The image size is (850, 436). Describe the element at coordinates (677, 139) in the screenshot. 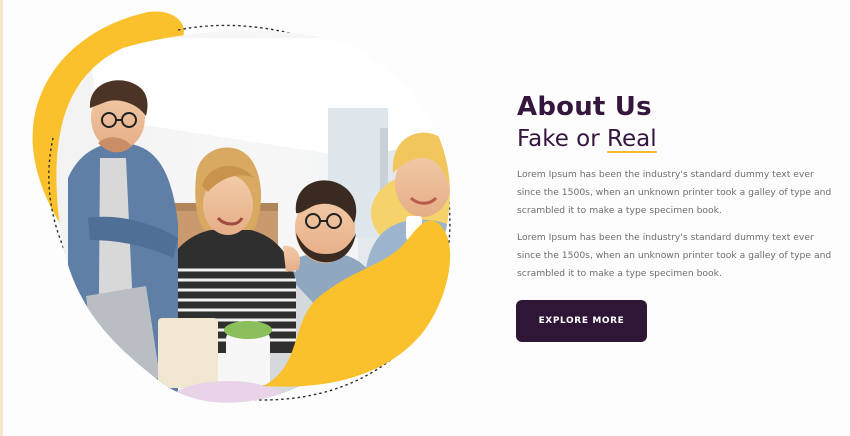

I see `page-subtitle: Fake or Real` at that location.